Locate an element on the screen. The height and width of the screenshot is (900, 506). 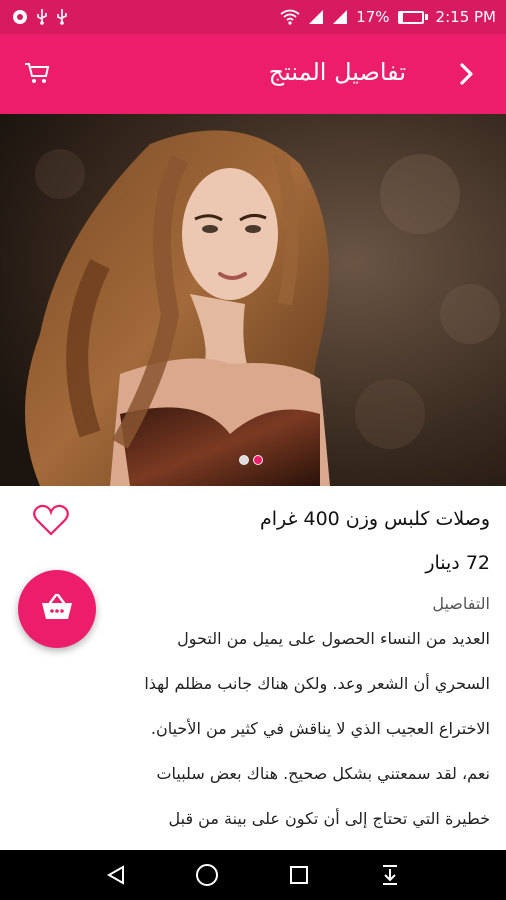
cart-icon is located at coordinates (37, 73).